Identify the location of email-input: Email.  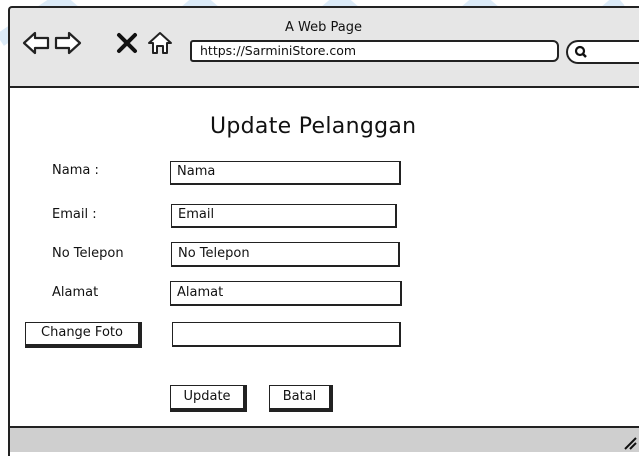
(284, 216).